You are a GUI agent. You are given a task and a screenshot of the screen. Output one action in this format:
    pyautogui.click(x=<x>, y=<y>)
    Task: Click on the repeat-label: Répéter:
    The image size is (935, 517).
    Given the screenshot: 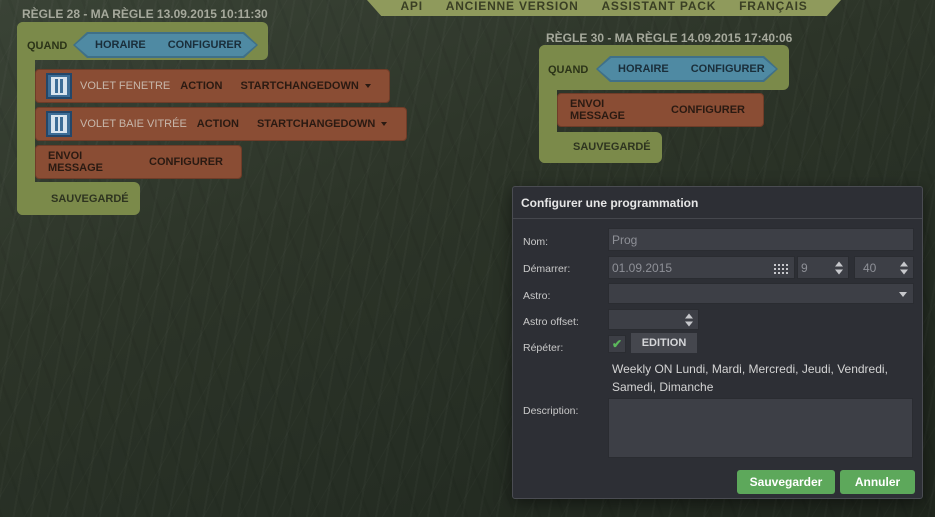 What is the action you would take?
    pyautogui.click(x=543, y=348)
    